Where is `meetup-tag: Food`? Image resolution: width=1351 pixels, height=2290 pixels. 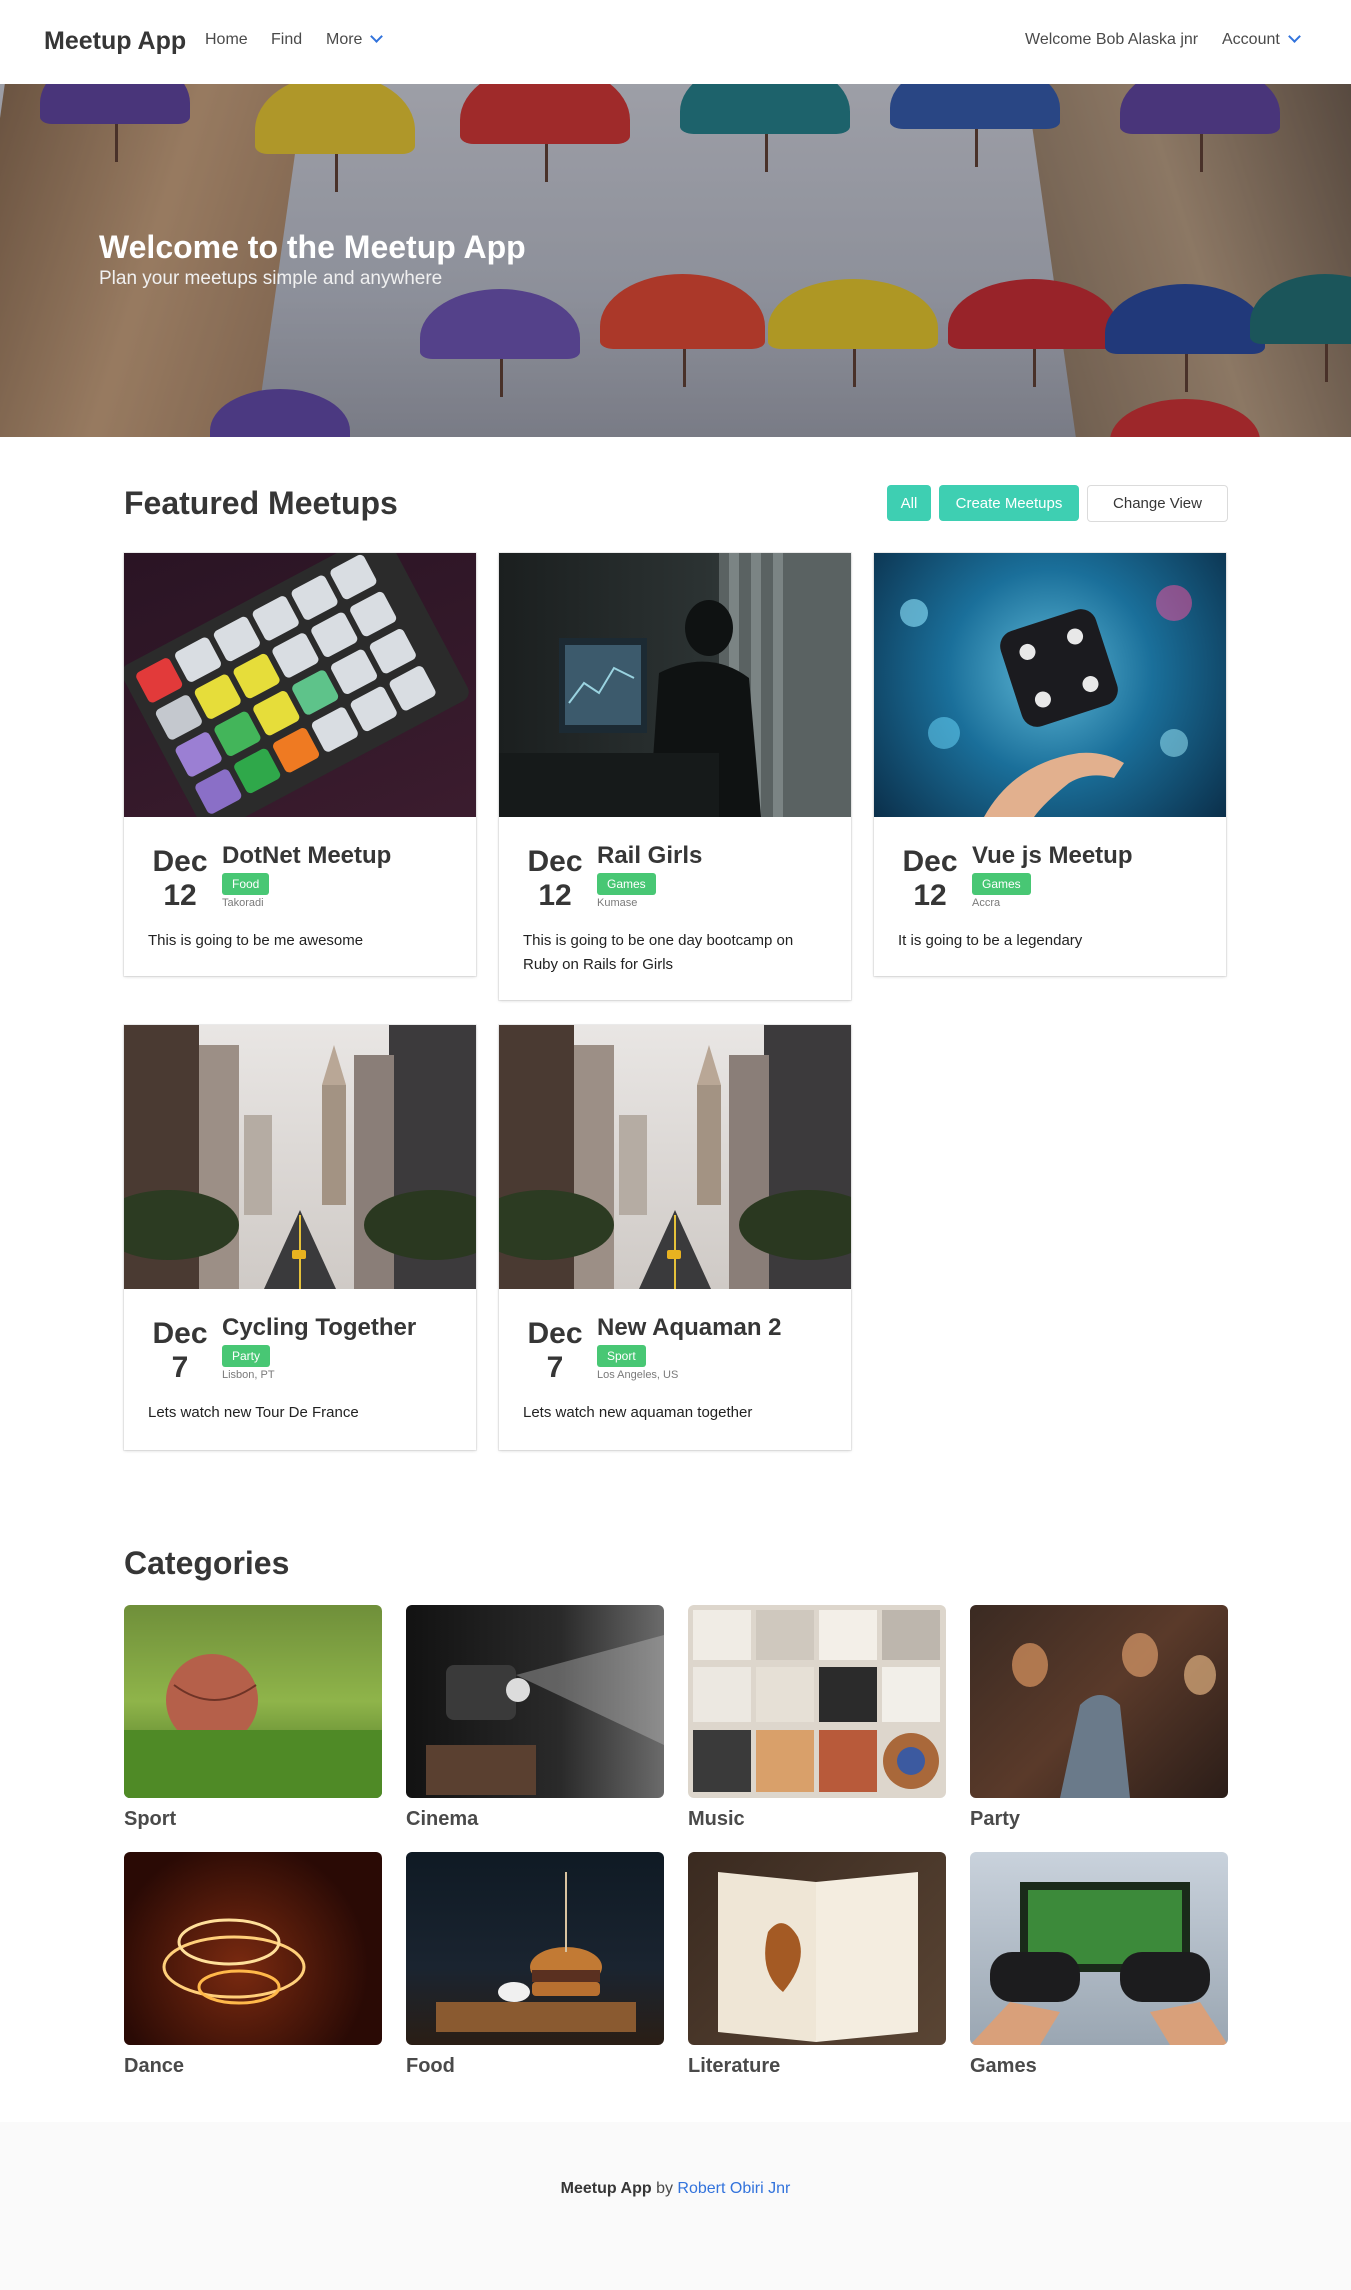 meetup-tag: Food is located at coordinates (246, 884).